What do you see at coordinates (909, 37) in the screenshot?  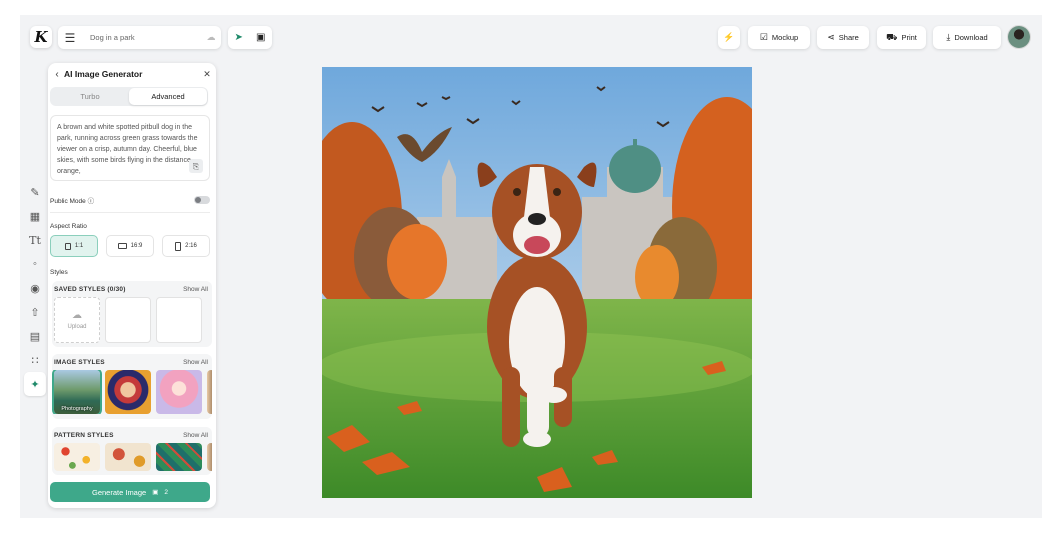 I see `print-label: Print` at bounding box center [909, 37].